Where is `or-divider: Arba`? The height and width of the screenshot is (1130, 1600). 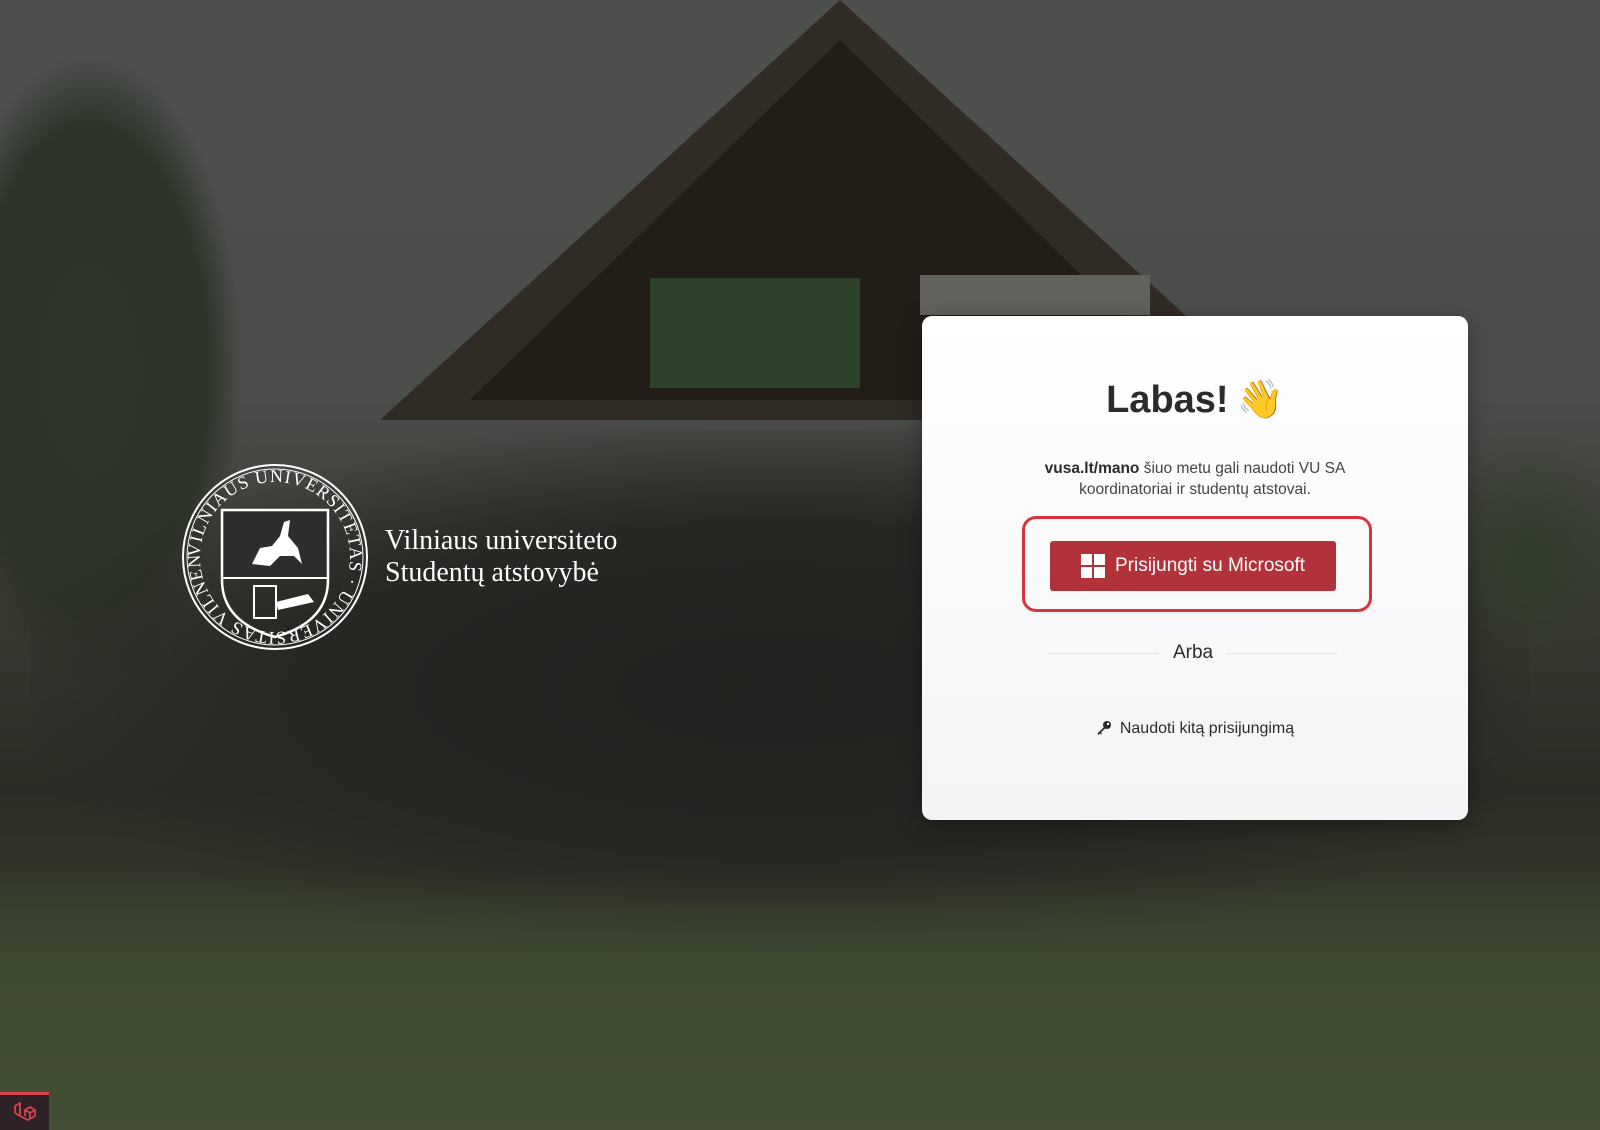
or-divider: Arba is located at coordinates (1193, 653).